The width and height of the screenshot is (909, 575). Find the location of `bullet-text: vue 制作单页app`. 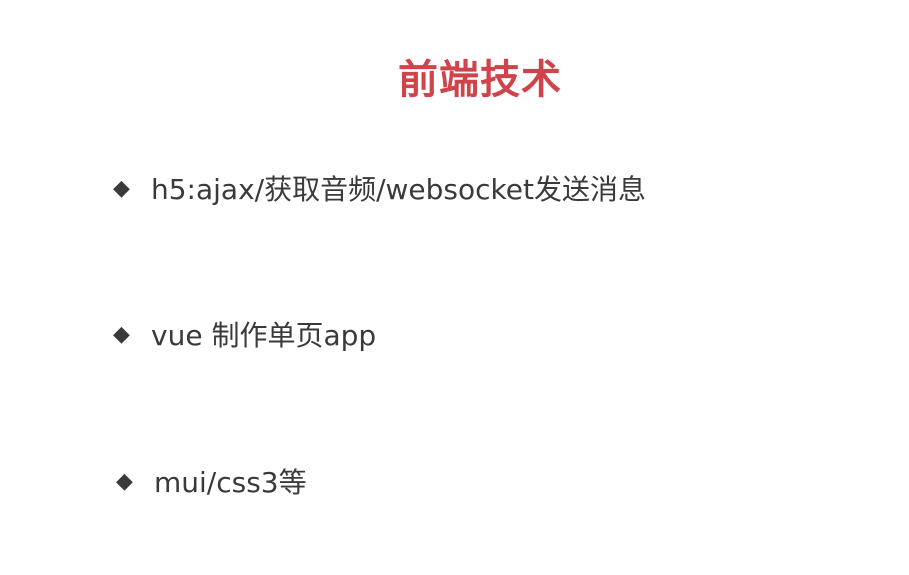

bullet-text: vue 制作单页app is located at coordinates (264, 335).